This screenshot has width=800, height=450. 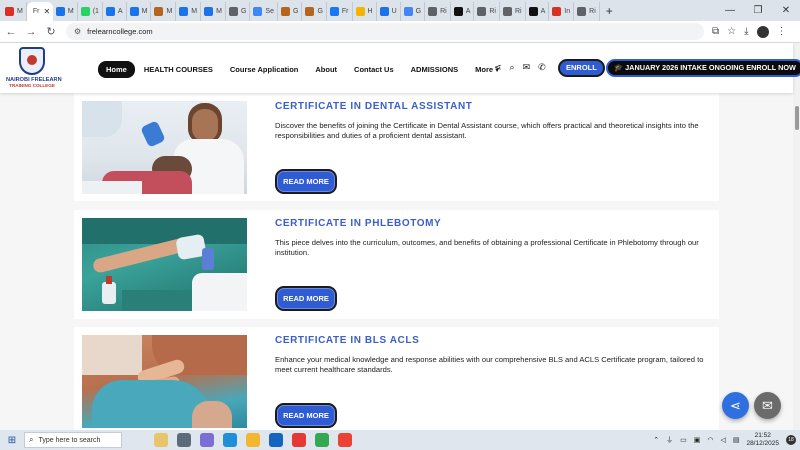 What do you see at coordinates (656, 440) in the screenshot?
I see `chevron-up-icon: ⌃` at bounding box center [656, 440].